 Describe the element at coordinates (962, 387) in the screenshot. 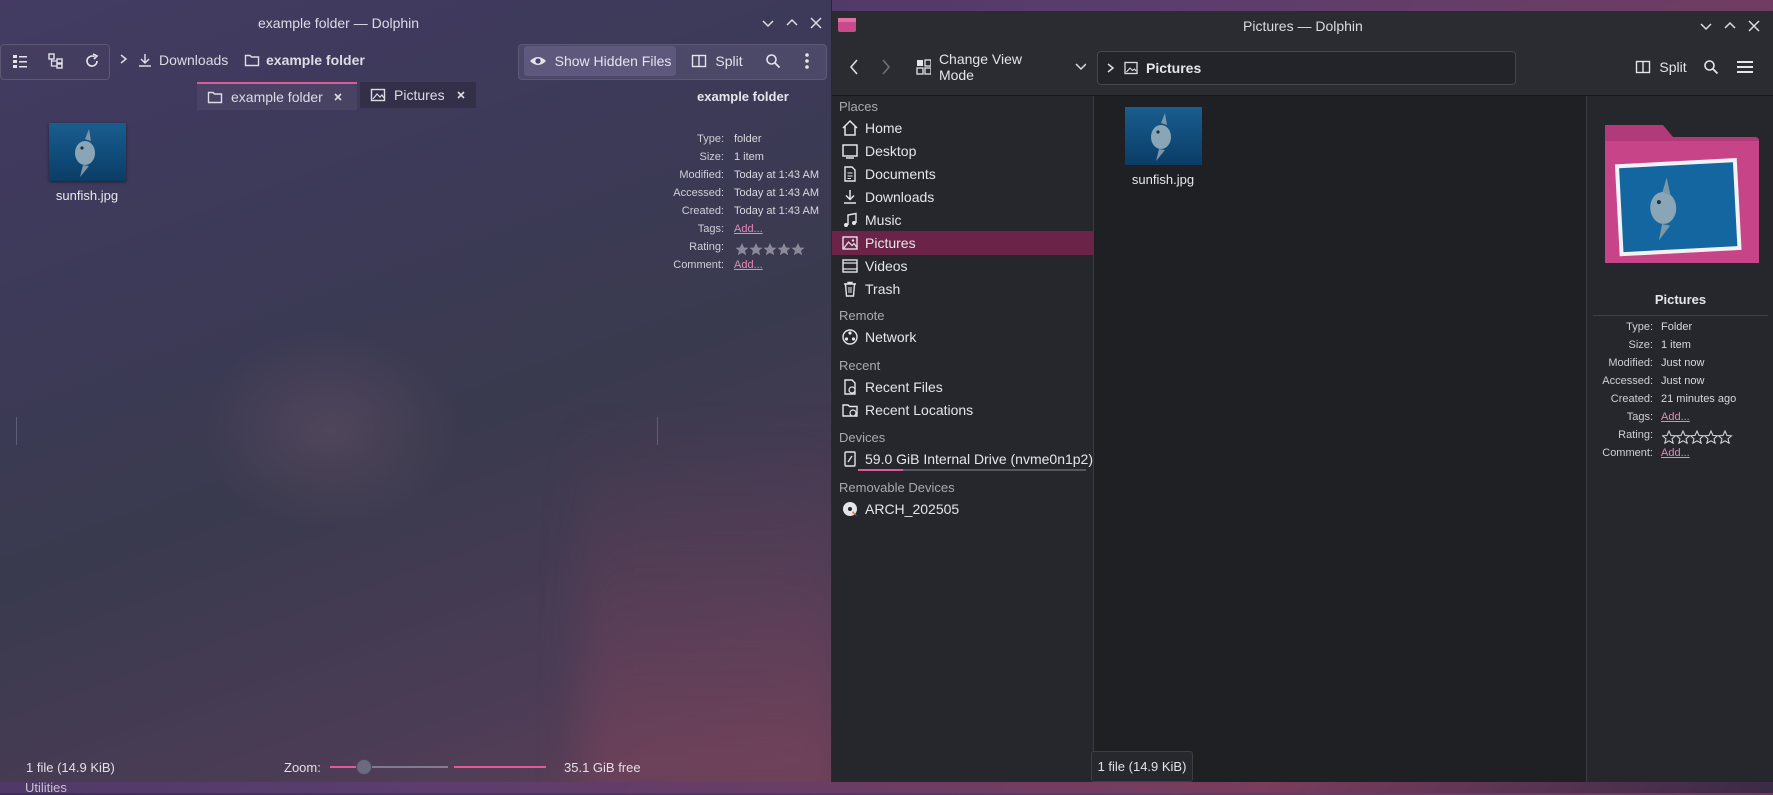

I see `sidebar-item-recent-files: Recent Files` at that location.